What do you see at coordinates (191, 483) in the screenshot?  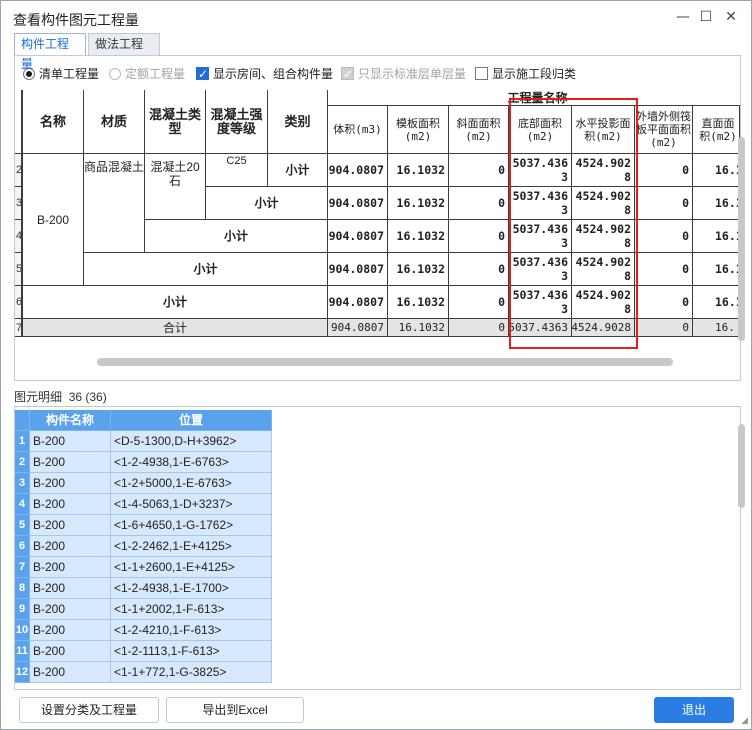 I see `detail-cell-position: <1-2+5000,1-E-6763>` at bounding box center [191, 483].